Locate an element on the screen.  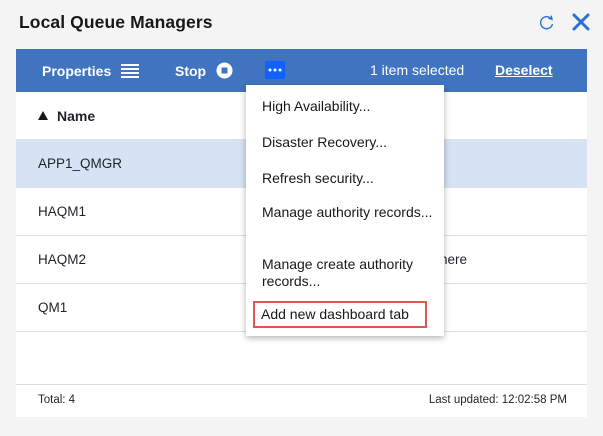
properties-button: Properties is located at coordinates (91, 70).